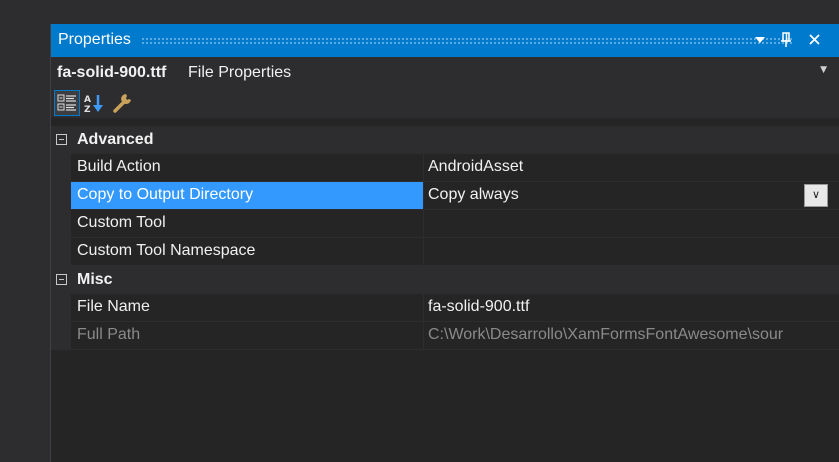  I want to click on property-name: File Name, so click(247, 307).